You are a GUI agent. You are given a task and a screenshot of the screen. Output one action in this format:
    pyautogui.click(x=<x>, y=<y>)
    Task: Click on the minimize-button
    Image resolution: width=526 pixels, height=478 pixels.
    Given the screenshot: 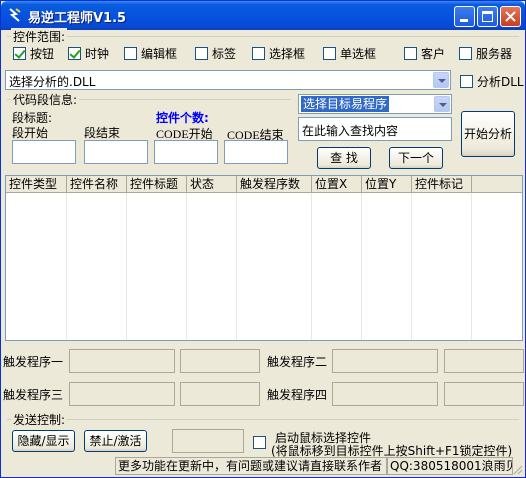 What is the action you would take?
    pyautogui.click(x=464, y=16)
    